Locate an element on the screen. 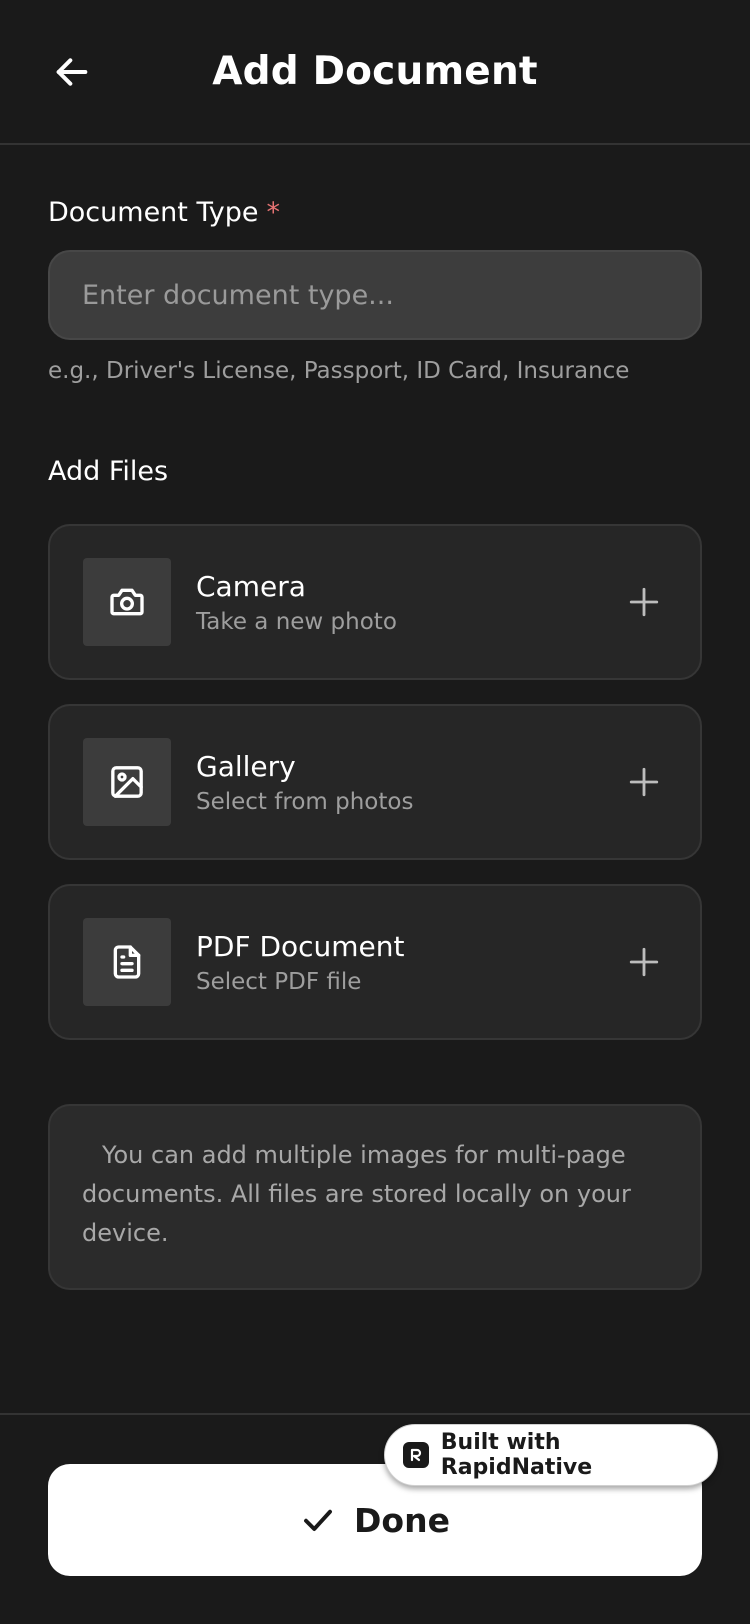  required-mark: * is located at coordinates (273, 212).